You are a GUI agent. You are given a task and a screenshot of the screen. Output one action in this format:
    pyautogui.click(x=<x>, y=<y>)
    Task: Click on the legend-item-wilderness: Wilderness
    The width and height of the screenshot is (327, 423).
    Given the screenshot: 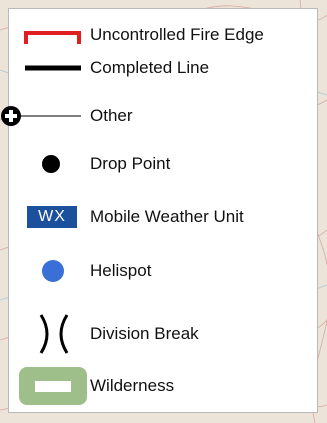 What is the action you would take?
    pyautogui.click(x=164, y=386)
    